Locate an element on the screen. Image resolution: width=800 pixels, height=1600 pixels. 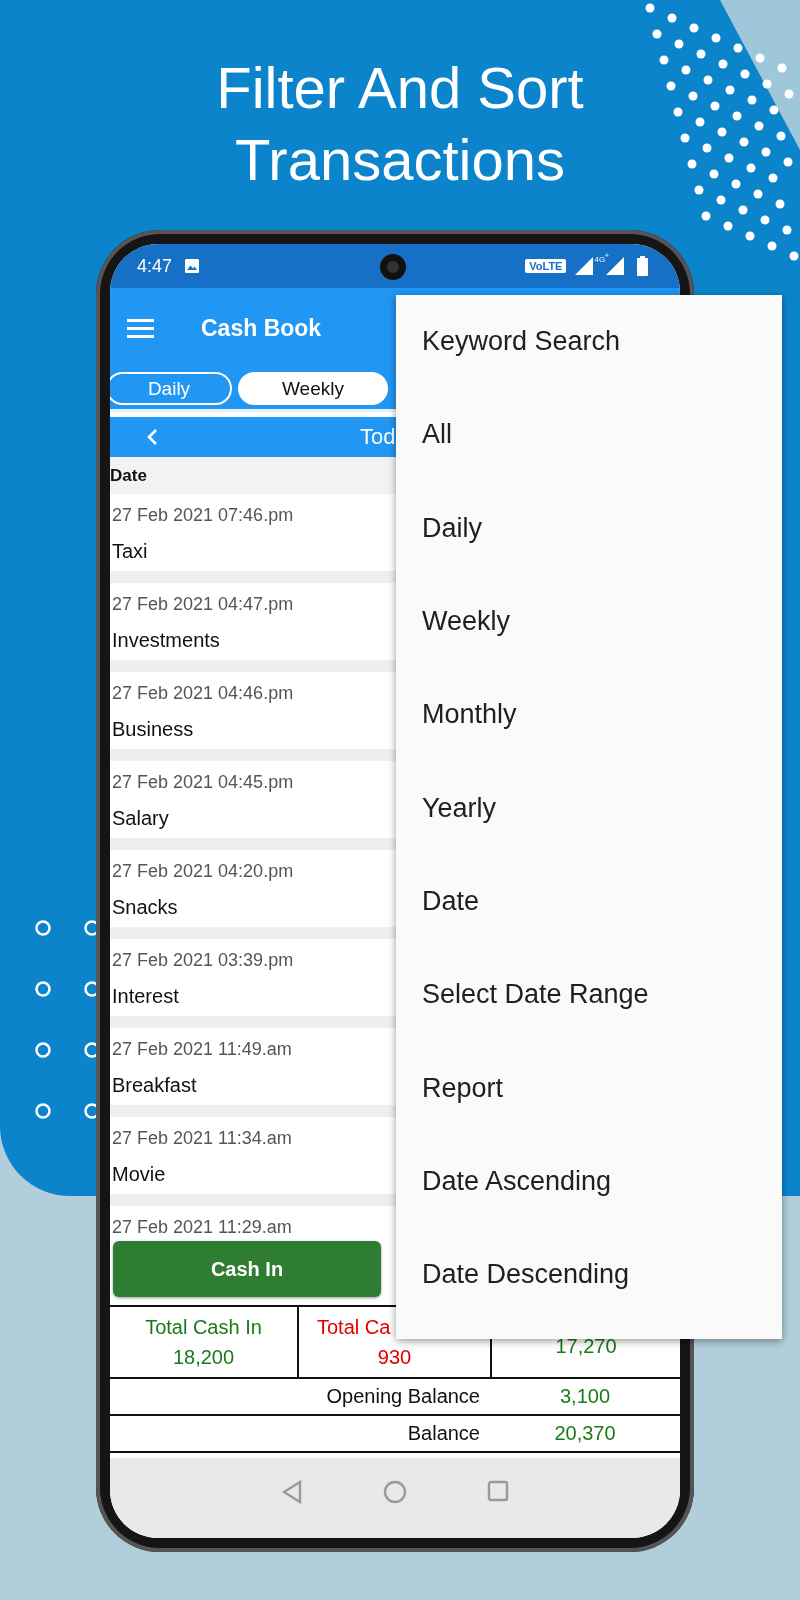
balance-value: 3,100 is located at coordinates (585, 1396).